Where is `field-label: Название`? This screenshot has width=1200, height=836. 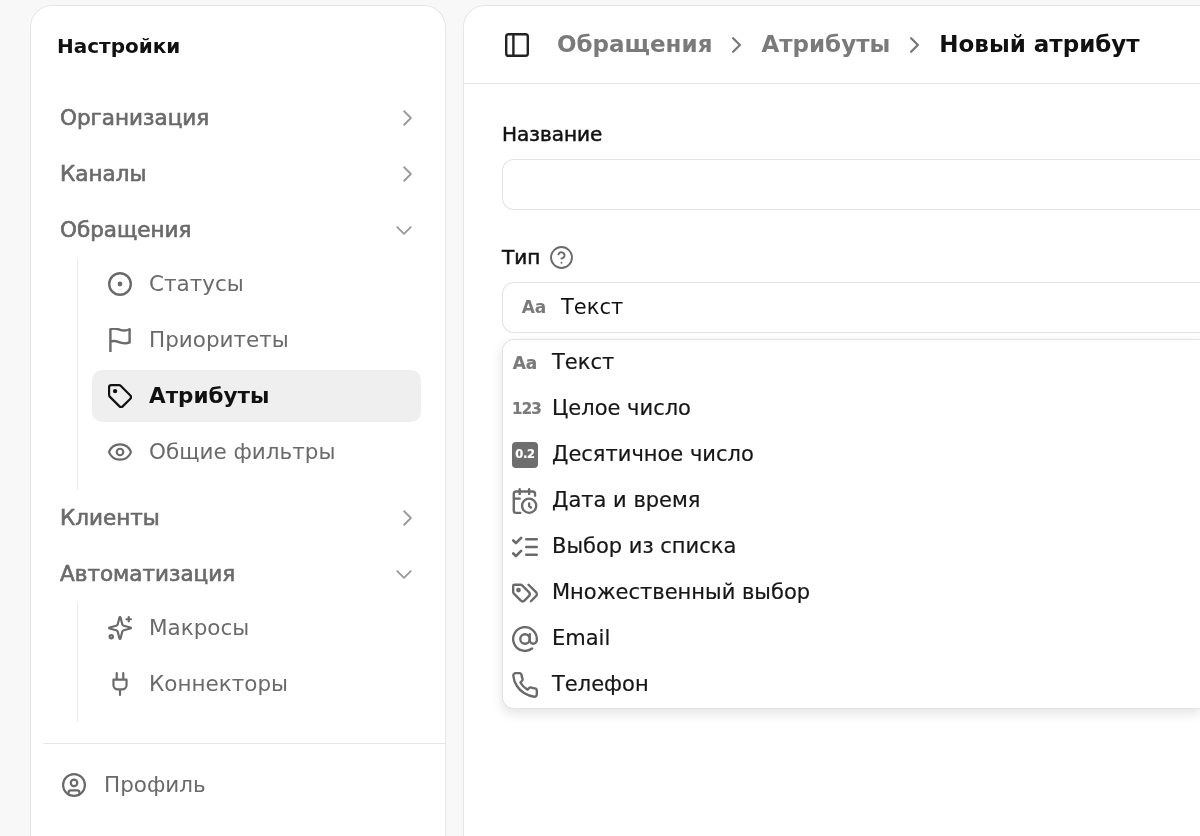
field-label: Название is located at coordinates (552, 134).